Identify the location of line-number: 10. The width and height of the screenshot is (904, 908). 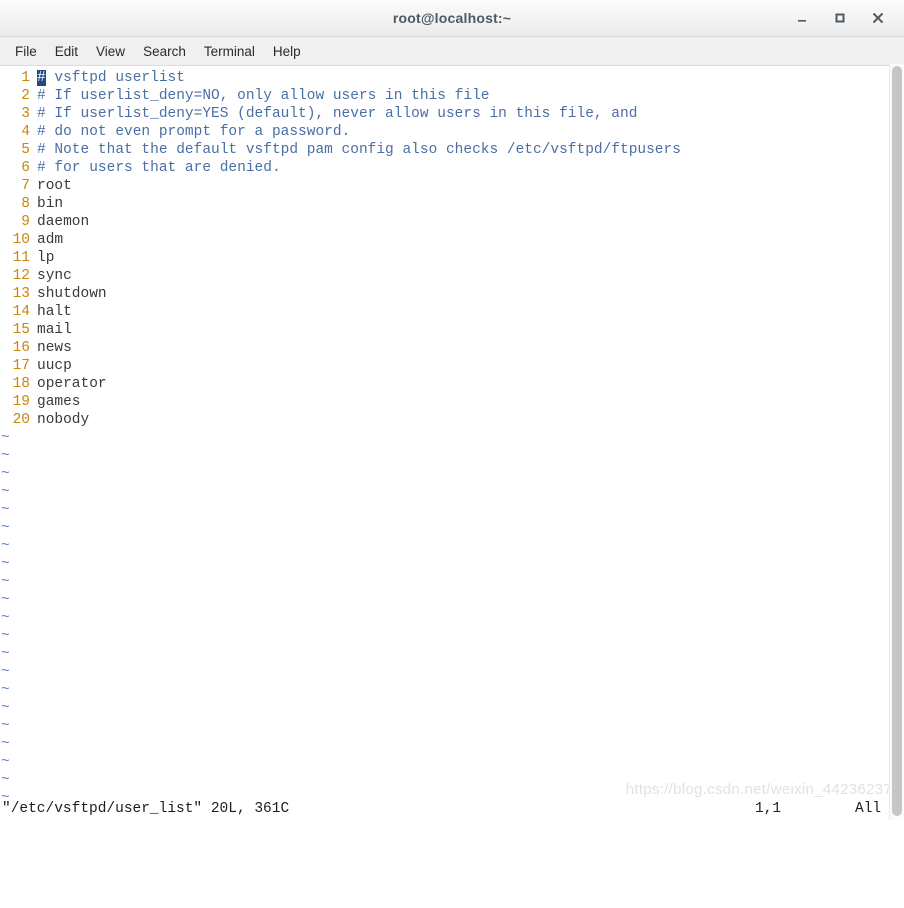
(21, 240).